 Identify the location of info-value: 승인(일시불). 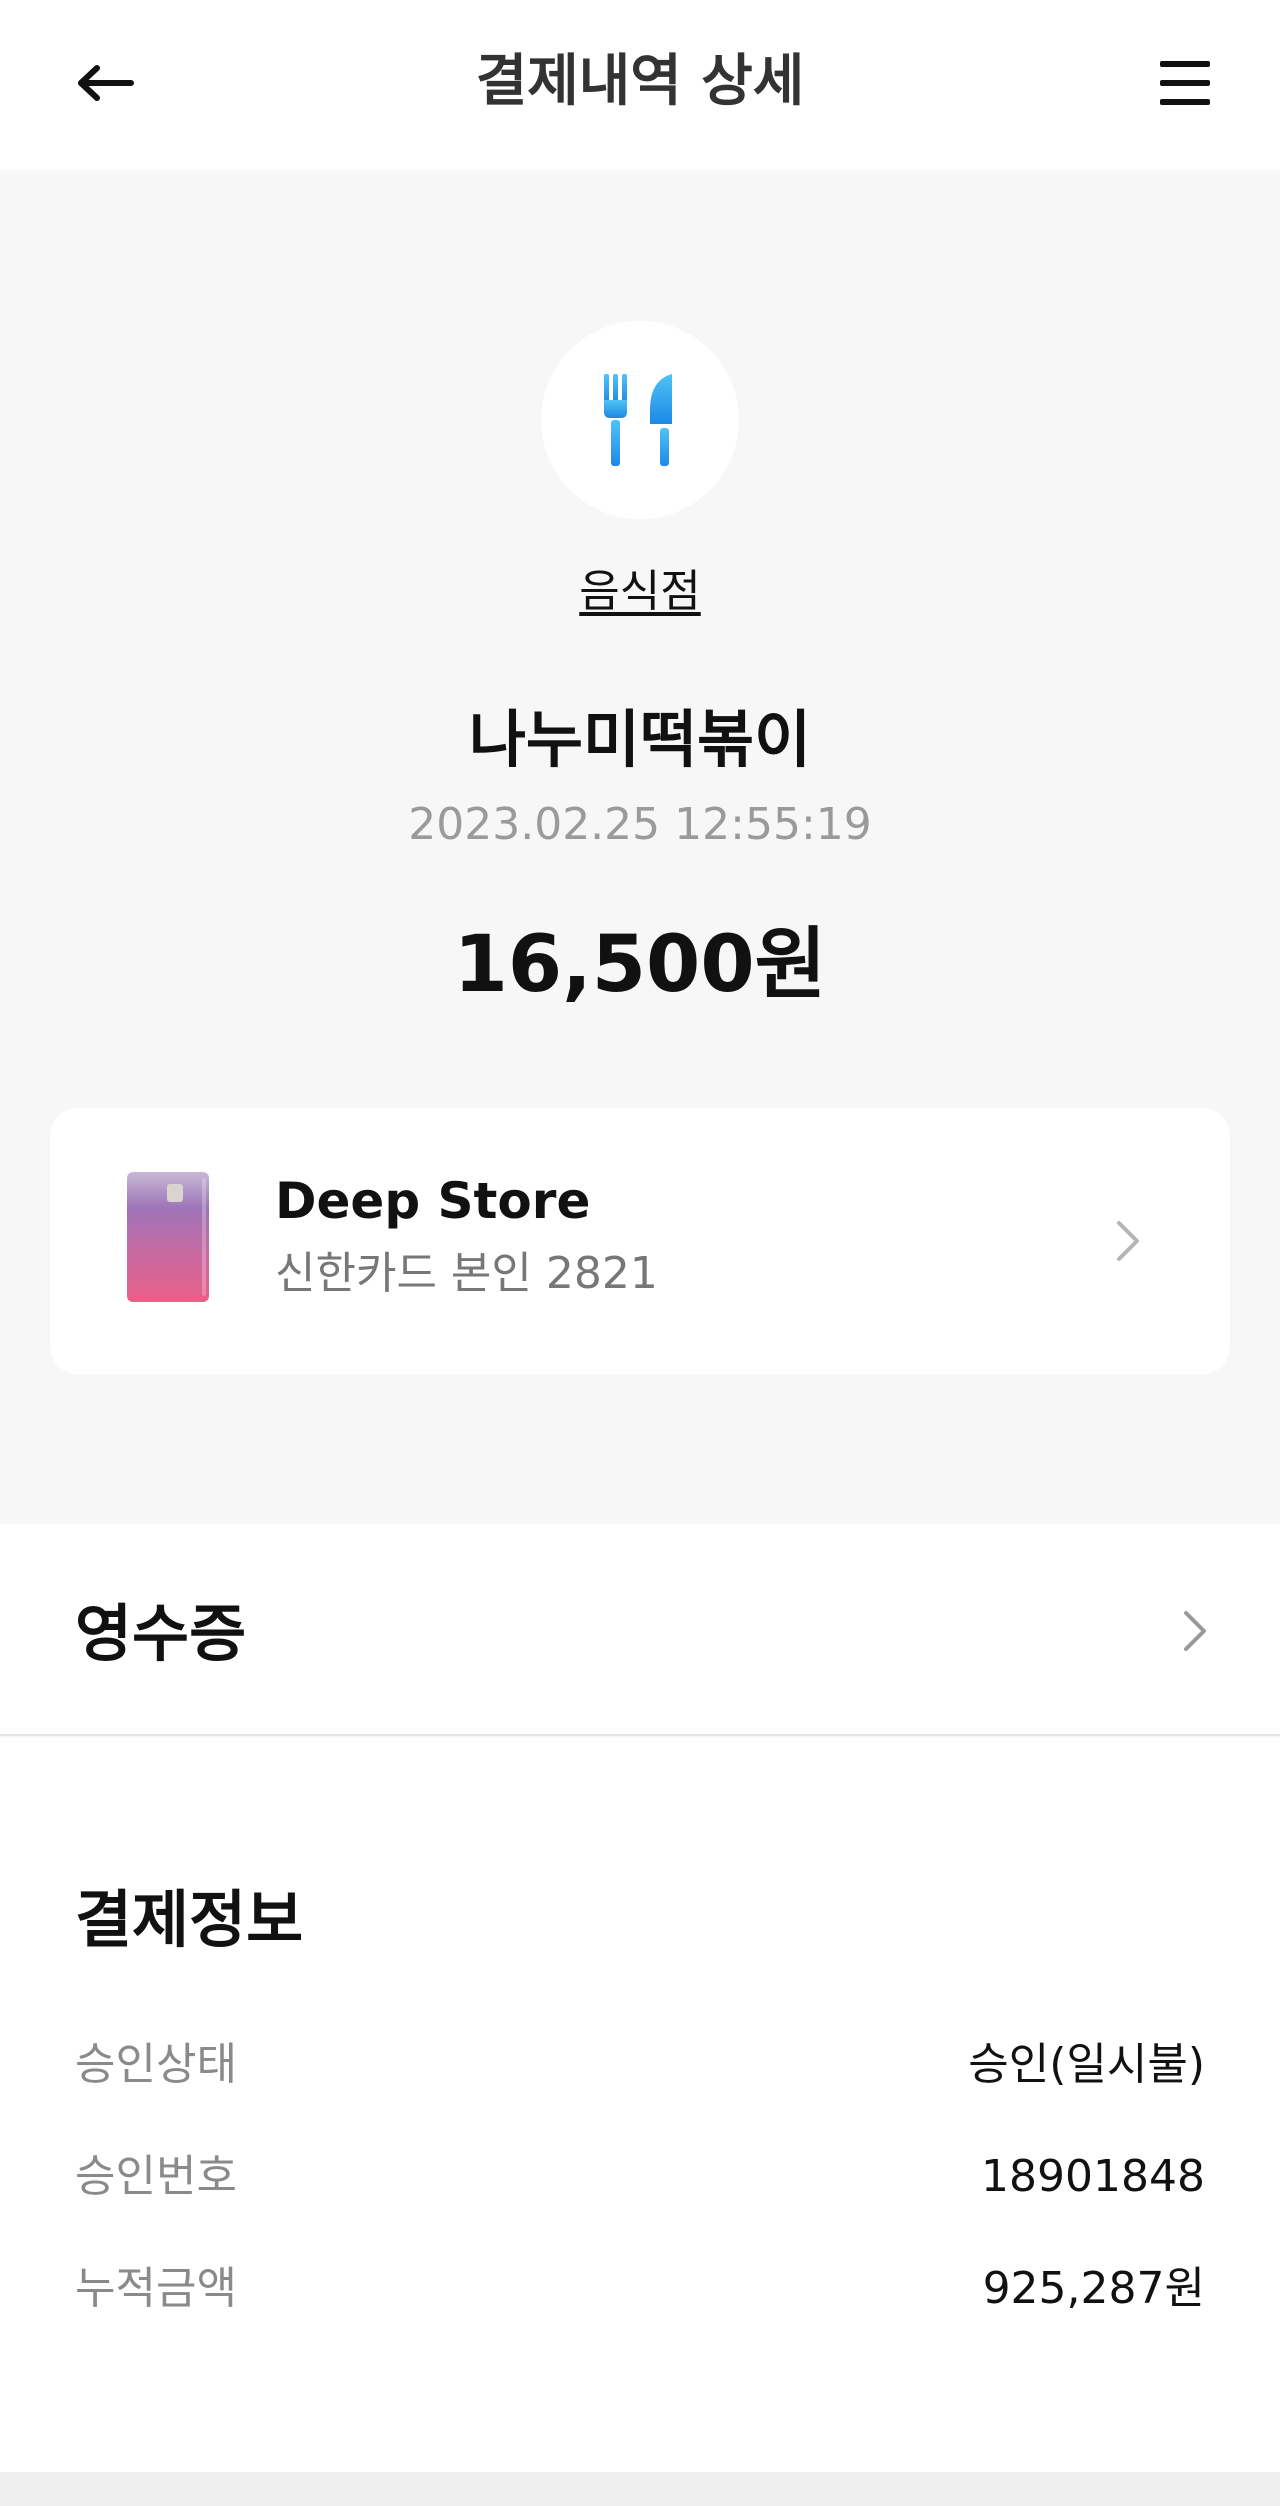
(1086, 2064).